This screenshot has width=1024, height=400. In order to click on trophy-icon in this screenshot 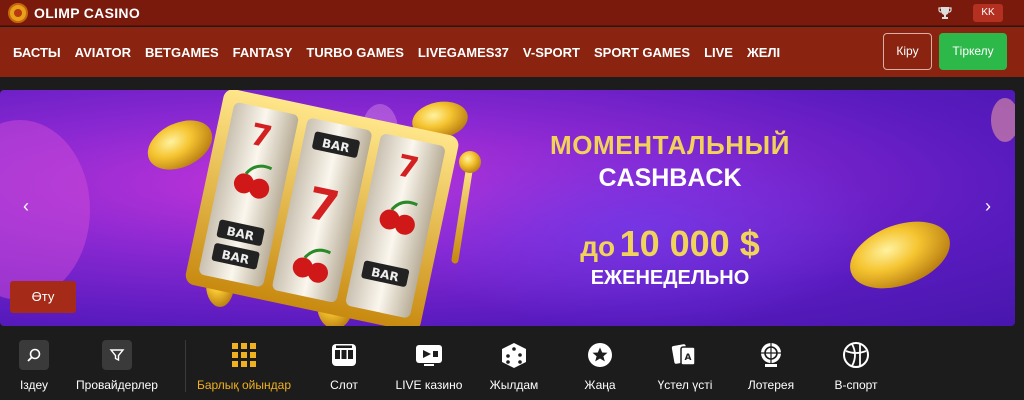, I will do `click(945, 13)`.